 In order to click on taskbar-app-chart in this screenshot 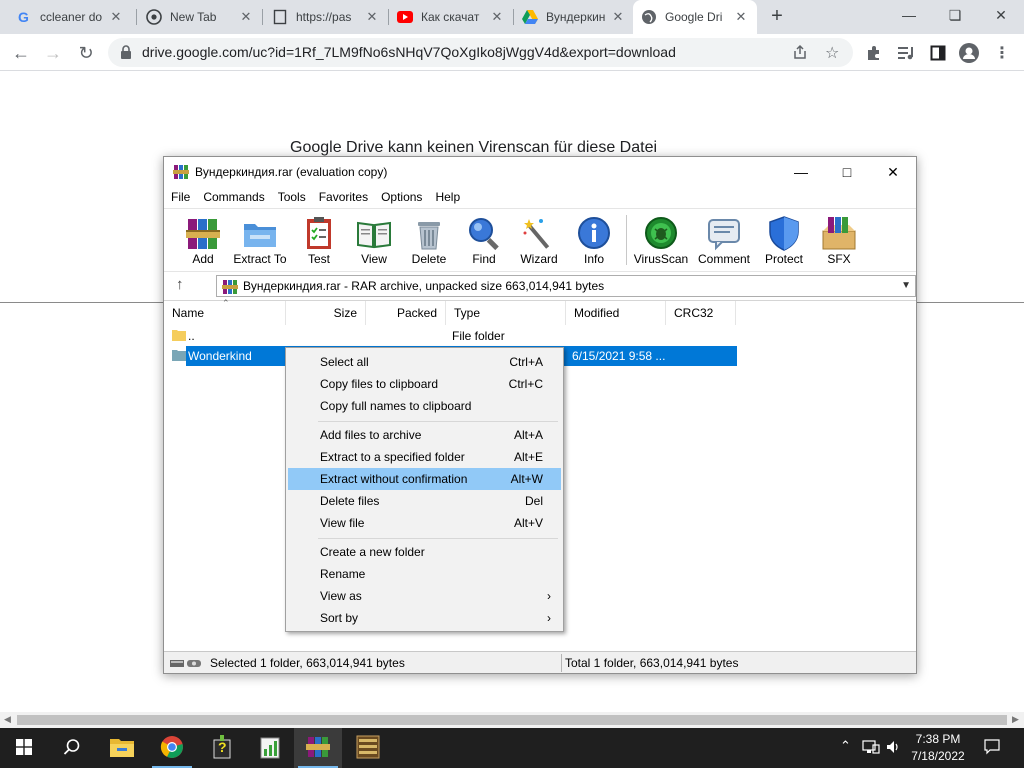, I will do `click(270, 748)`.